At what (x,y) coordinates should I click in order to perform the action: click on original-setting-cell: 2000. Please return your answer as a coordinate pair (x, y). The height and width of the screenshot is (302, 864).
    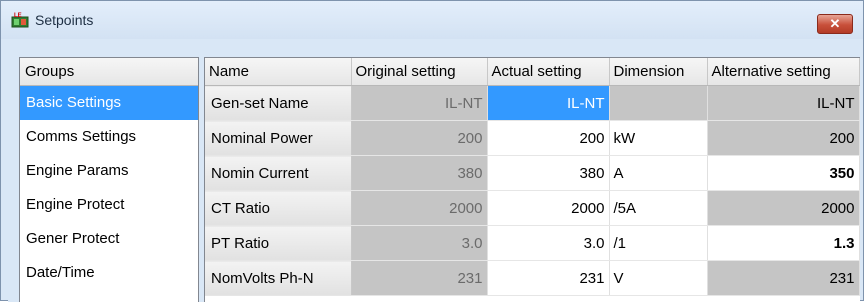
    Looking at the image, I should click on (419, 208).